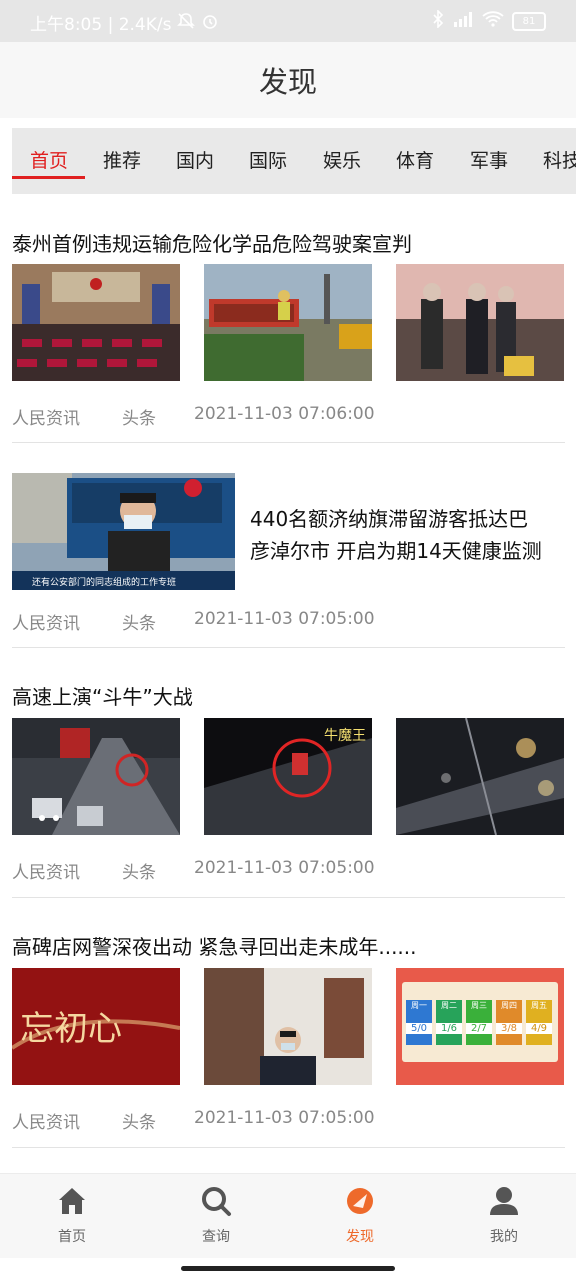 The image size is (576, 1280). I want to click on nav-profile: 我的, so click(504, 1214).